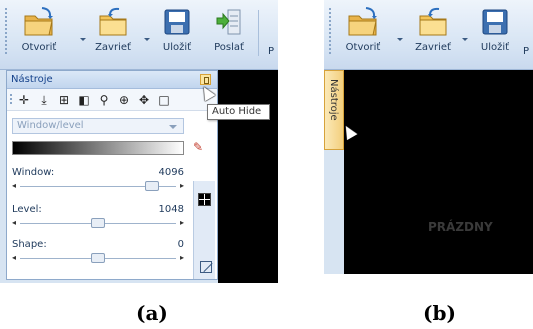 This screenshot has width=533, height=329. I want to click on mode-select-value: Window/level, so click(50, 125).